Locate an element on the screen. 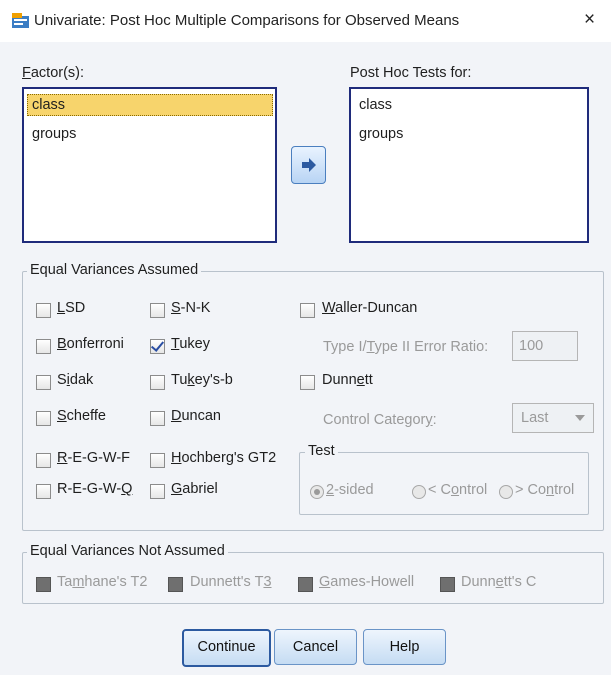  error-ratio-label: Type I/Type II Error Ratio: is located at coordinates (406, 347).